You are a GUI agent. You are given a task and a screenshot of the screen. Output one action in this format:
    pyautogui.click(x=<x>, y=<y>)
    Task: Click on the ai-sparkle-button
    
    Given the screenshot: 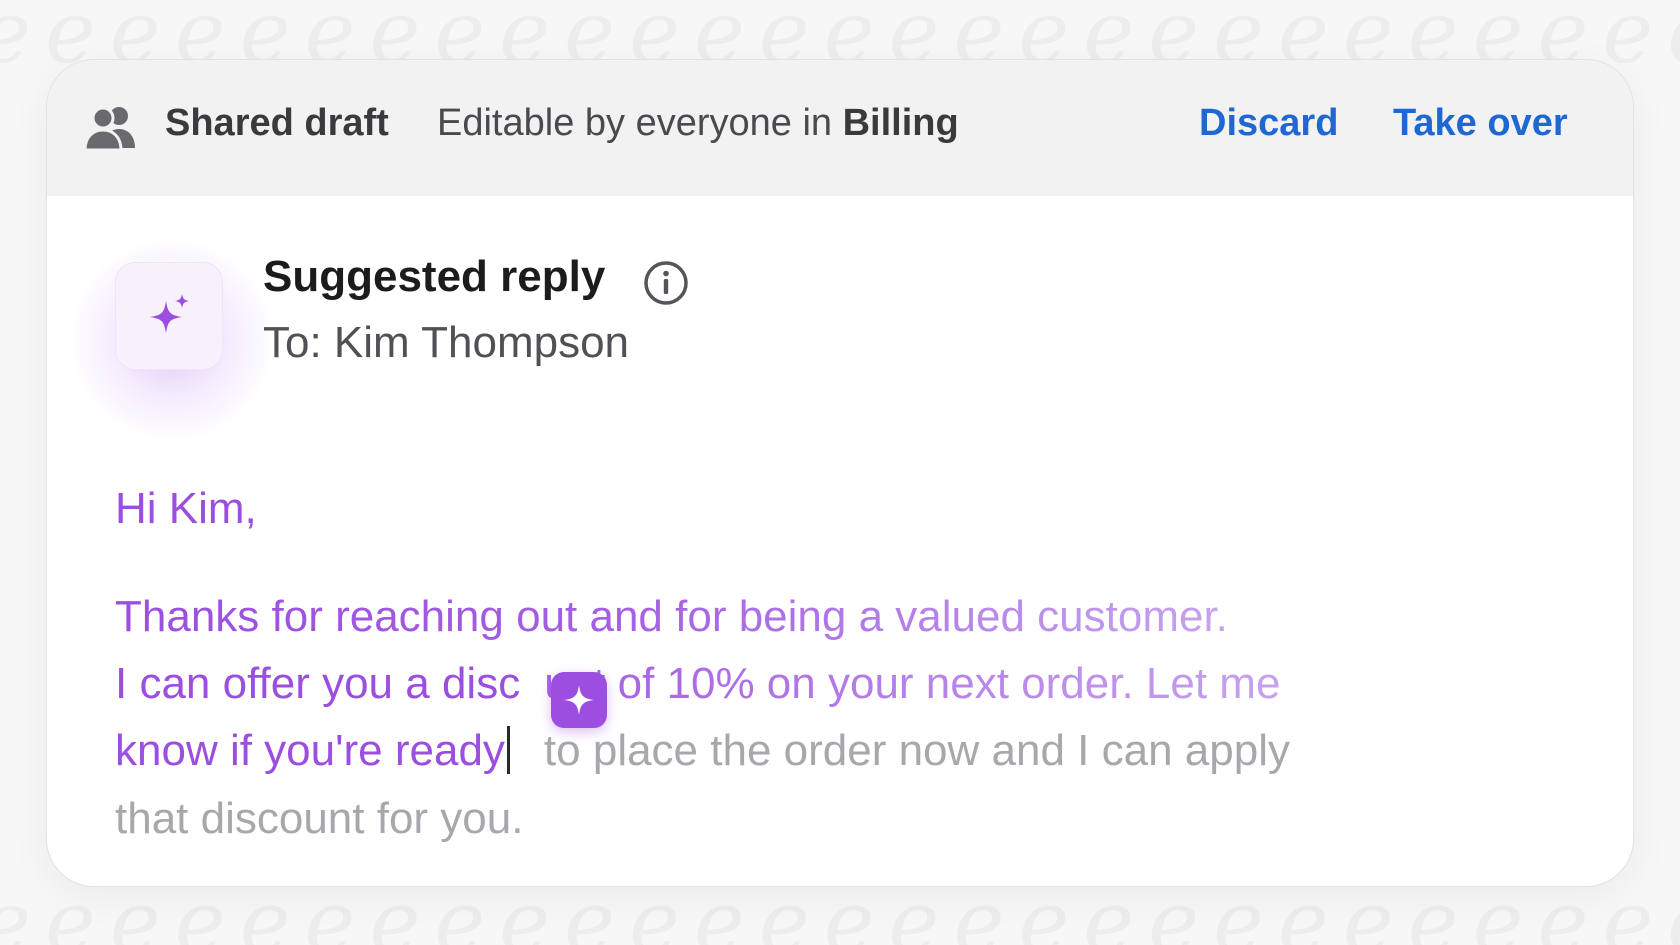 What is the action you would take?
    pyautogui.click(x=579, y=700)
    